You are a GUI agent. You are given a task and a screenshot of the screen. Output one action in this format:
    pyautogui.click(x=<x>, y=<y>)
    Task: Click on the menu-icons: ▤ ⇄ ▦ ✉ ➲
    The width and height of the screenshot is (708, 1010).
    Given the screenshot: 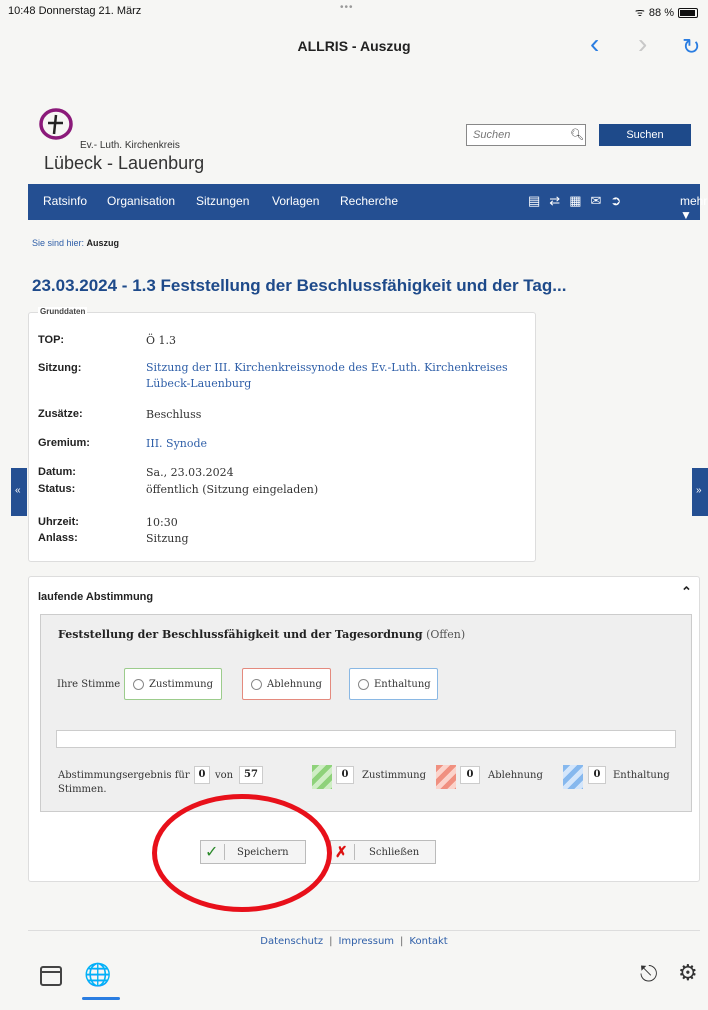 What is the action you would take?
    pyautogui.click(x=574, y=201)
    